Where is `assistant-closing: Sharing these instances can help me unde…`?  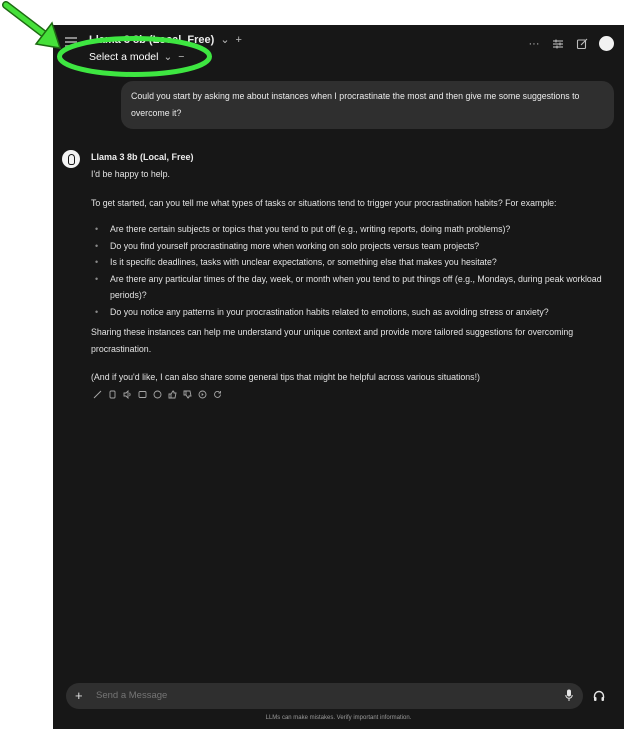 assistant-closing: Sharing these instances can help me unde… is located at coordinates (332, 340).